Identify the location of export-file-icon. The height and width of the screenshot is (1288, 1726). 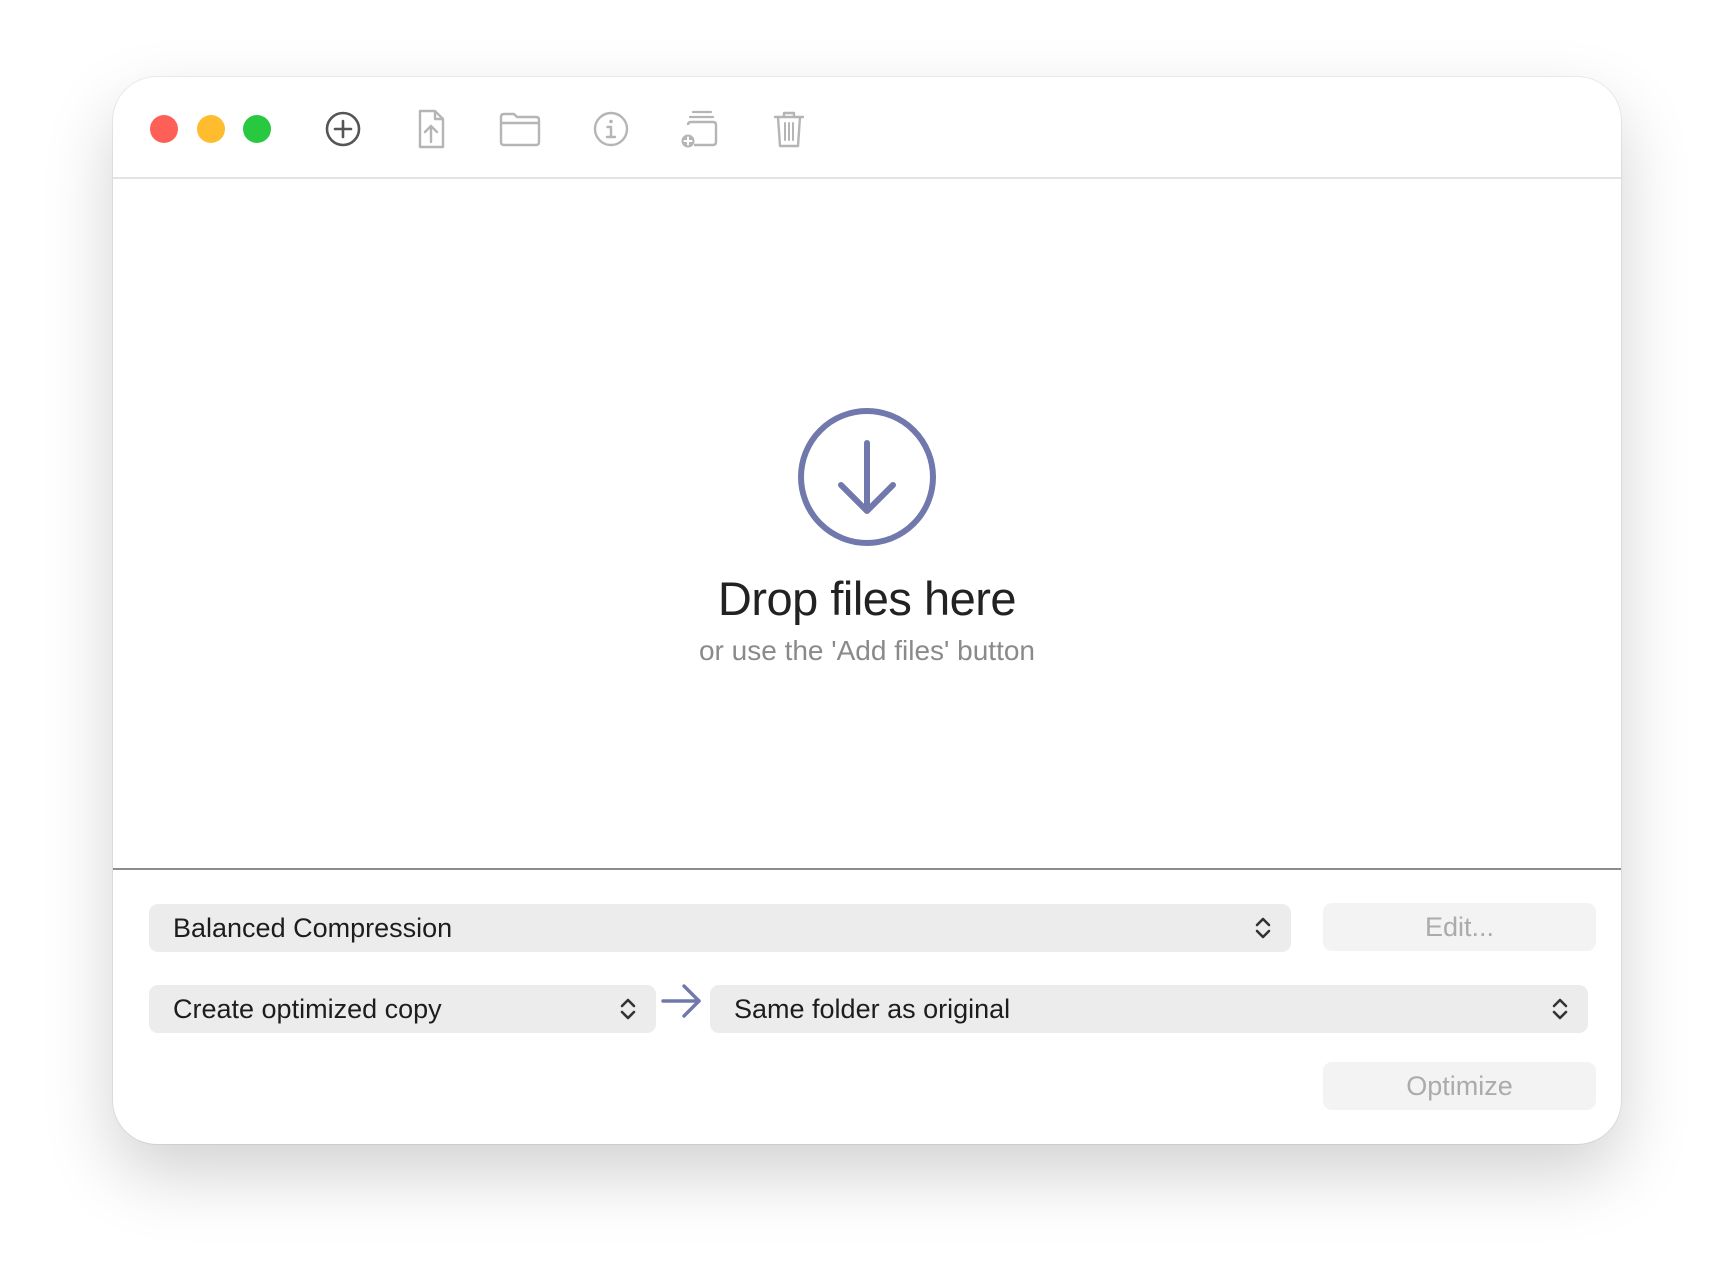
(431, 129).